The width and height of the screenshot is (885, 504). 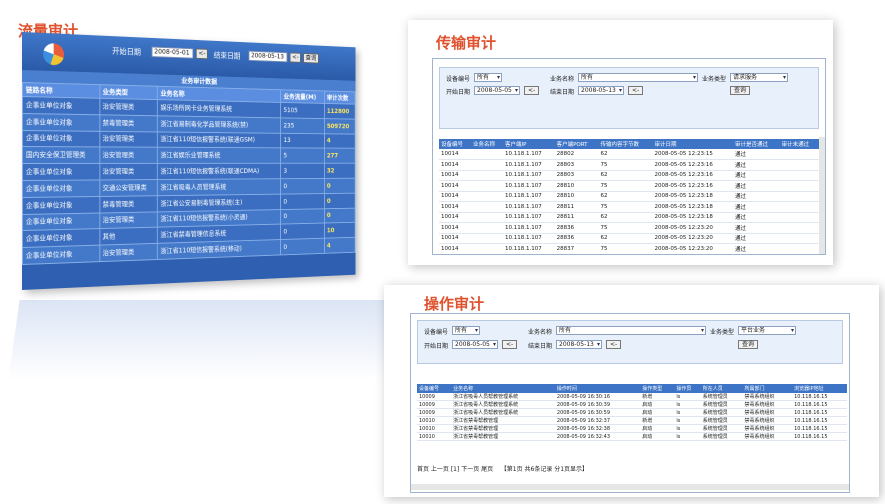 I want to click on column-header: 所属部门, so click(x=768, y=388).